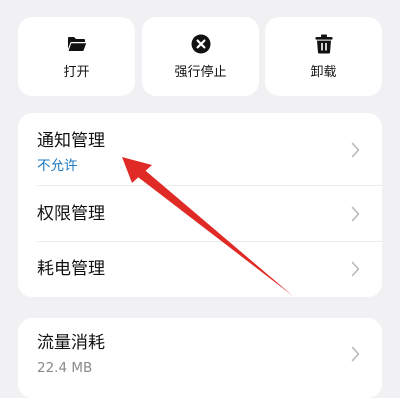  Describe the element at coordinates (71, 141) in the screenshot. I see `notification-management-title: 通知管理` at that location.